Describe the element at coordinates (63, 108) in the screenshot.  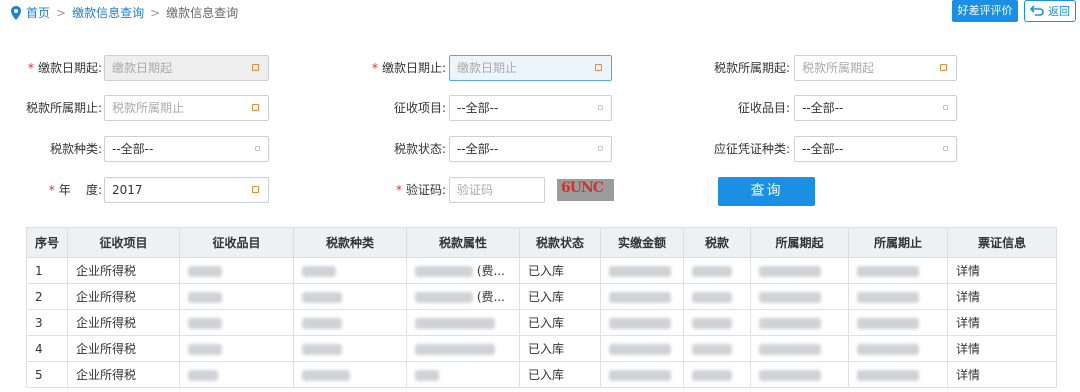
I see `tax-period-end-label: 税款所属期止:` at that location.